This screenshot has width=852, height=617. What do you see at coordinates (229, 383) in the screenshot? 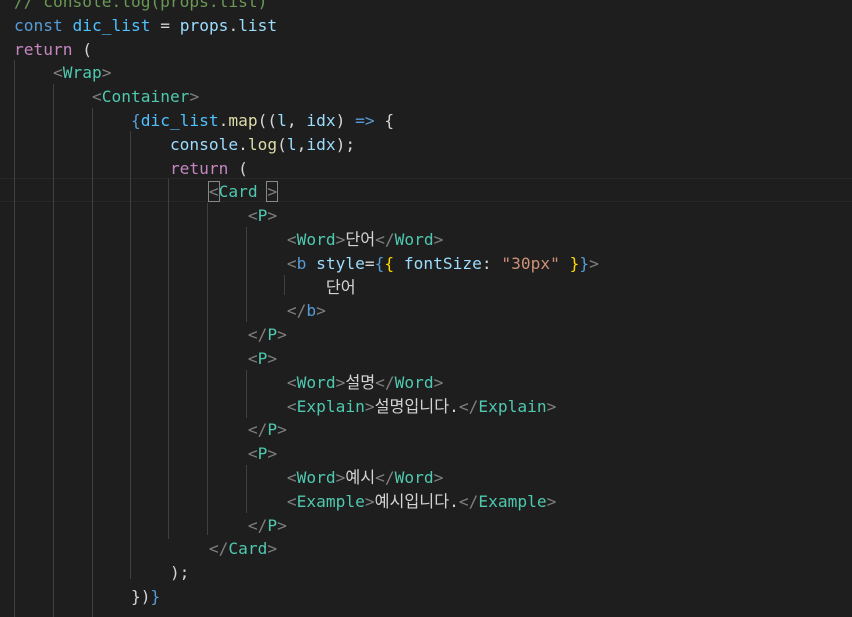
I see `code-line-text: <Word>설명</Word>` at bounding box center [229, 383].